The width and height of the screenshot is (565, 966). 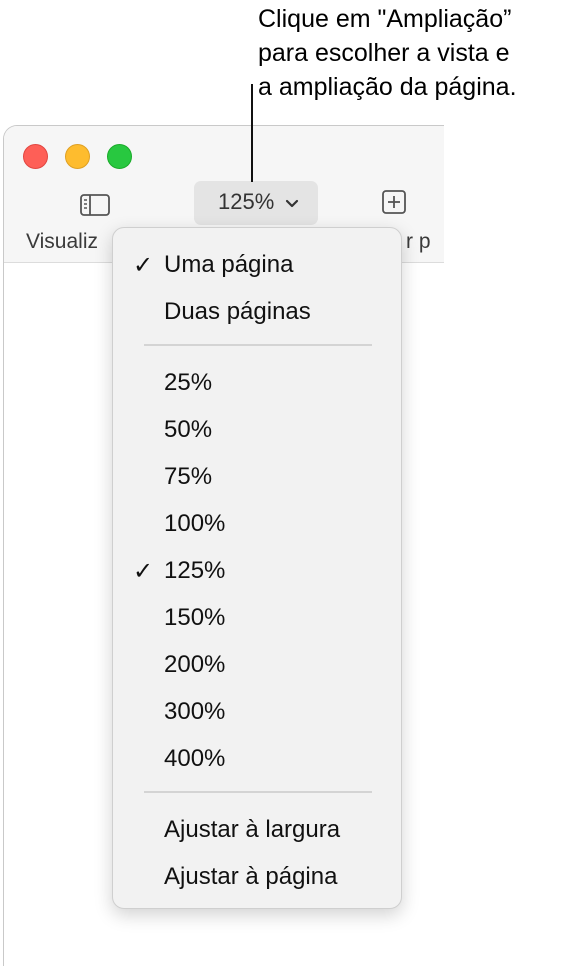 I want to click on menu-item-zoom-100: 100%, so click(x=257, y=525).